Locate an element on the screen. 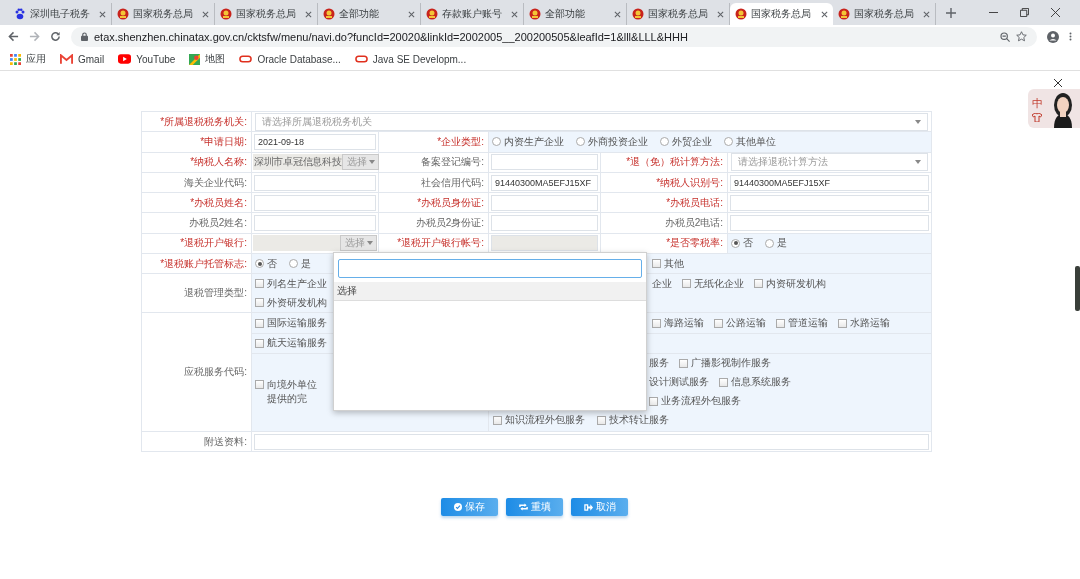  text-field: 2021-09-18 is located at coordinates (315, 141).